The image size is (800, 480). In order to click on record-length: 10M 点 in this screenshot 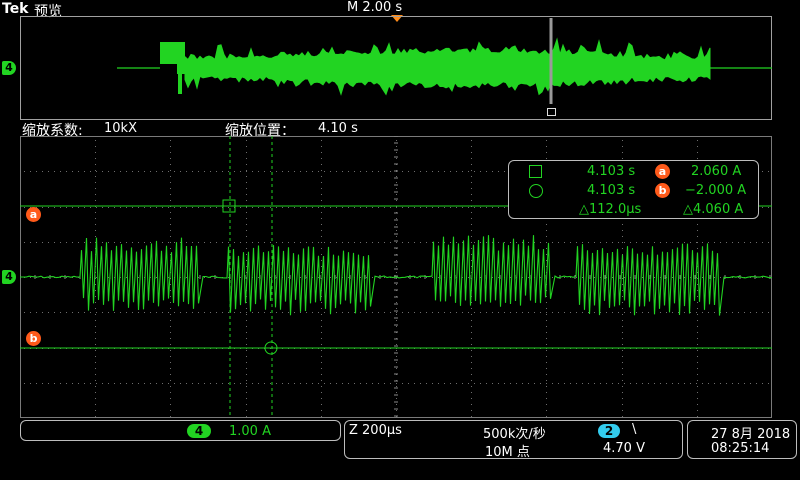, I will do `click(507, 452)`.